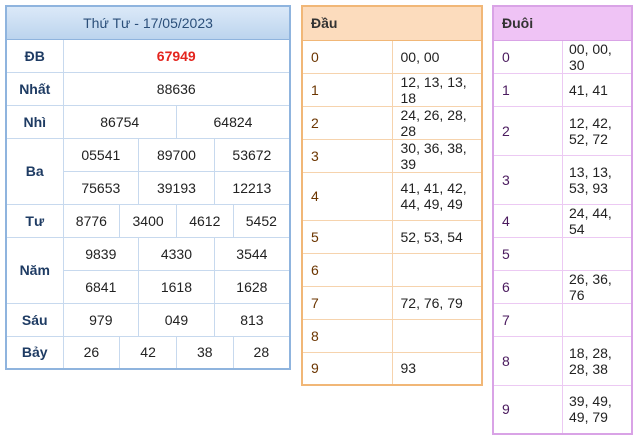  Describe the element at coordinates (34, 88) in the screenshot. I see `prize-label-nhat: Nhất` at that location.